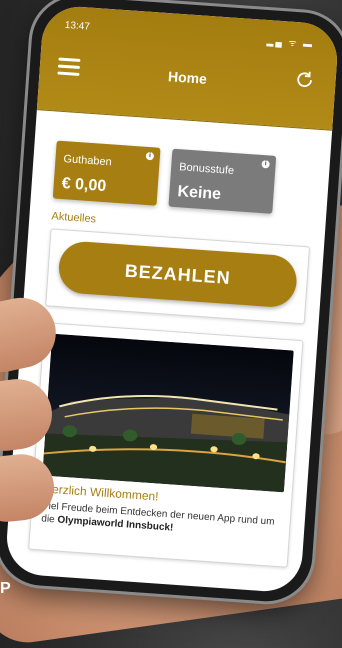  What do you see at coordinates (304, 79) in the screenshot?
I see `refresh-icon` at bounding box center [304, 79].